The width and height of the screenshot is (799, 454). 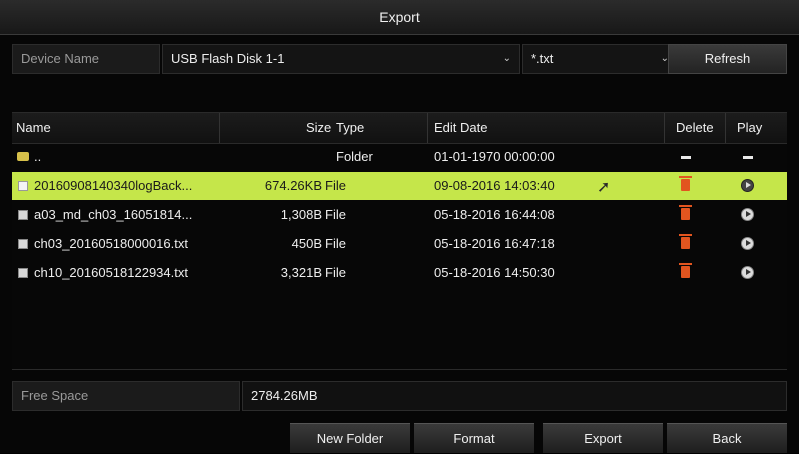 I want to click on row-size: 3,321B, so click(x=301, y=272).